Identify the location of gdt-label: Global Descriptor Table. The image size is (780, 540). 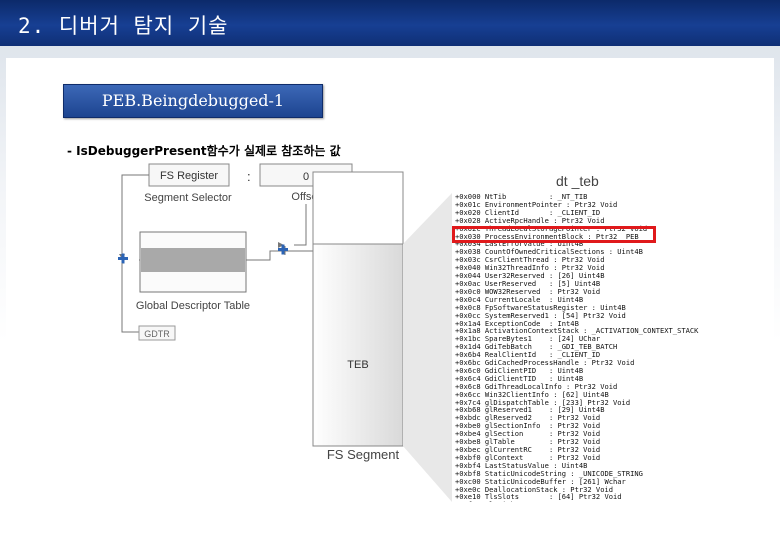
(193, 306).